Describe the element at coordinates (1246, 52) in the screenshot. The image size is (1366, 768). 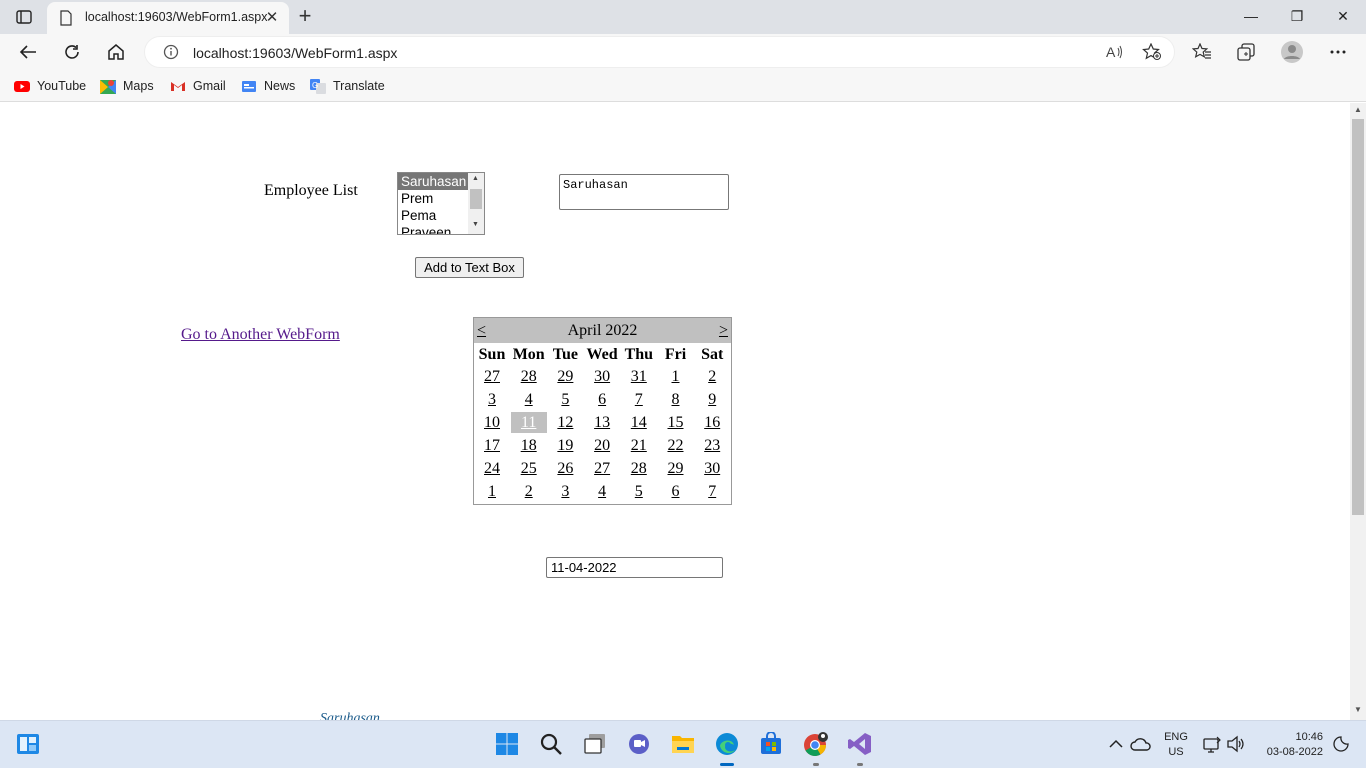
I see `collections-icon` at that location.